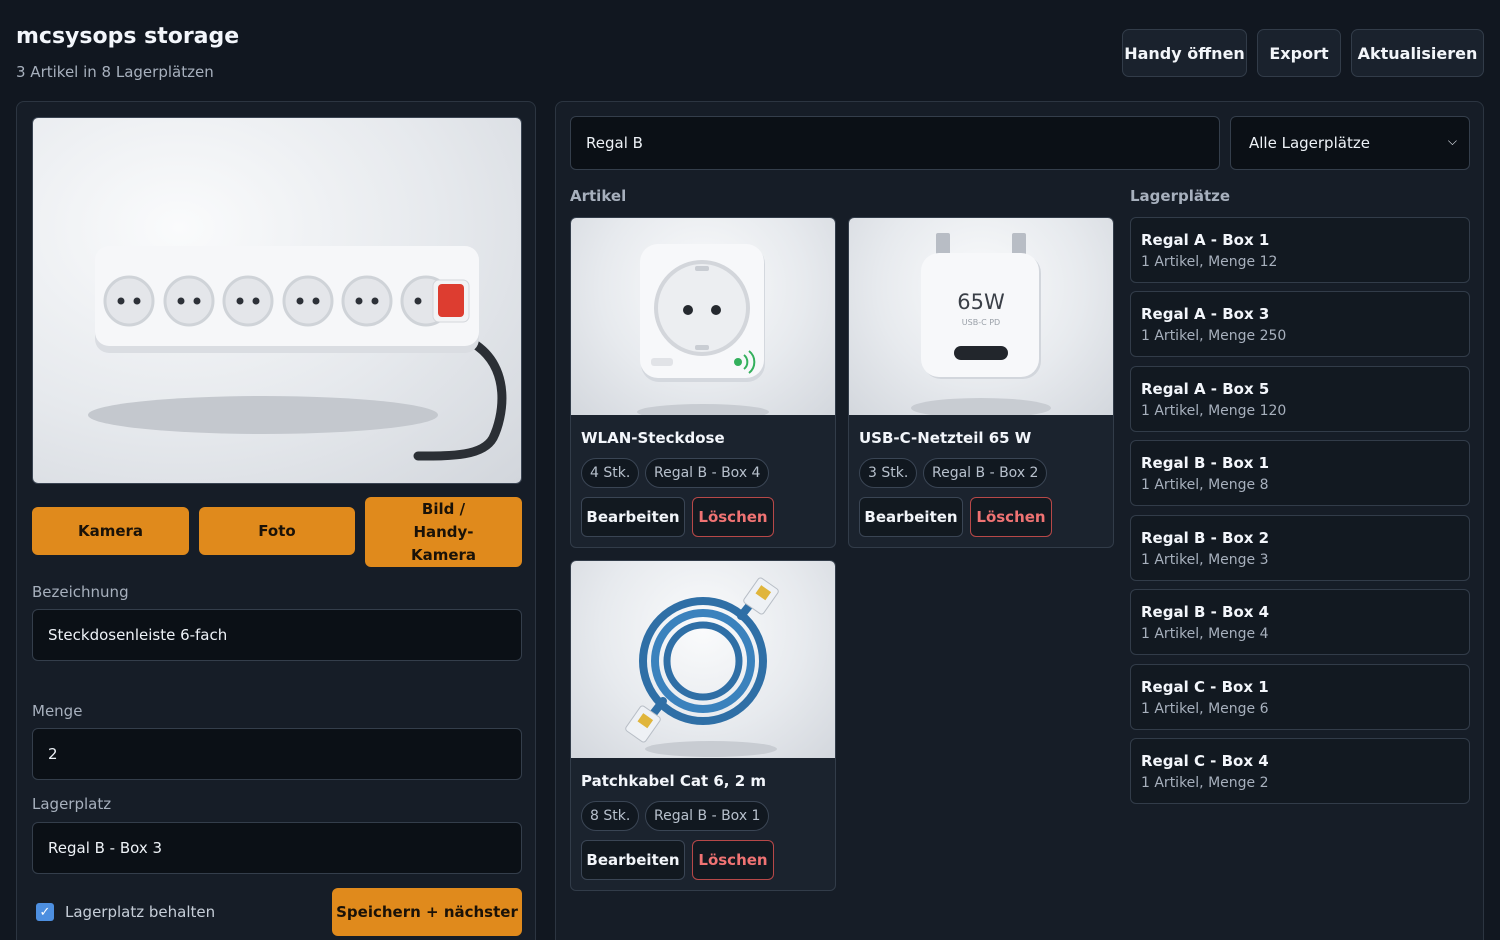  I want to click on name-label: Bezeichnung, so click(80, 592).